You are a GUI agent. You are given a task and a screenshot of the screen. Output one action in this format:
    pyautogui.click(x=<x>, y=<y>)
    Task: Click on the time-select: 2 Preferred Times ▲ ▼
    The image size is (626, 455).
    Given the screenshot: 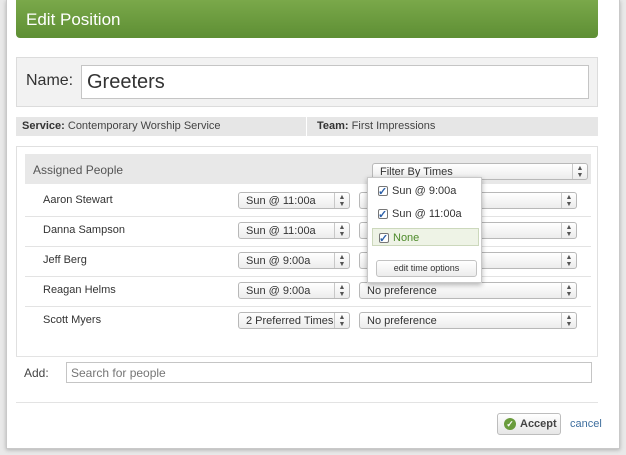 What is the action you would take?
    pyautogui.click(x=294, y=320)
    